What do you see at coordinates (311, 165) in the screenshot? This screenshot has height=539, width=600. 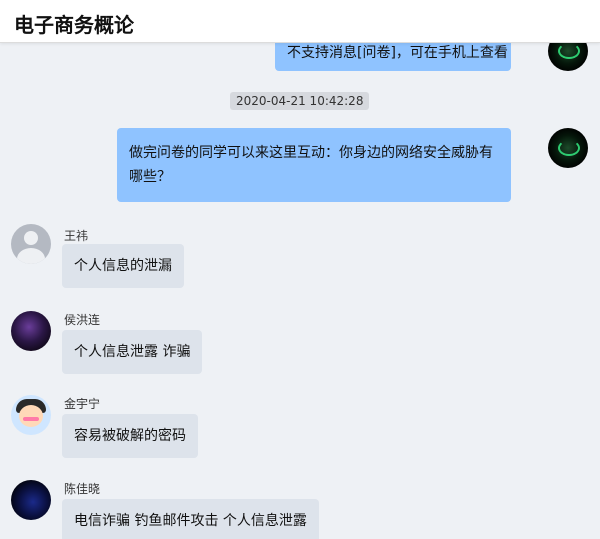 I see `self-message-text: 做完问卷的同学可以来这里互动：你身边的网络安全威胁有哪些？` at bounding box center [311, 165].